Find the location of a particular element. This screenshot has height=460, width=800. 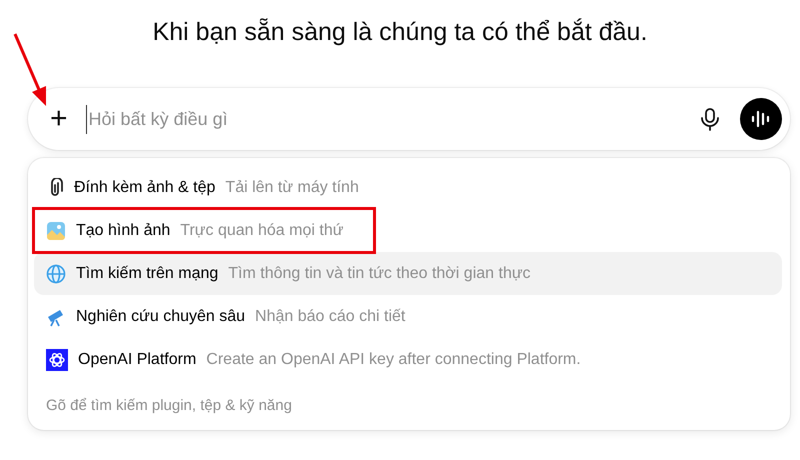

item-label: OpenAI Platform is located at coordinates (137, 360).